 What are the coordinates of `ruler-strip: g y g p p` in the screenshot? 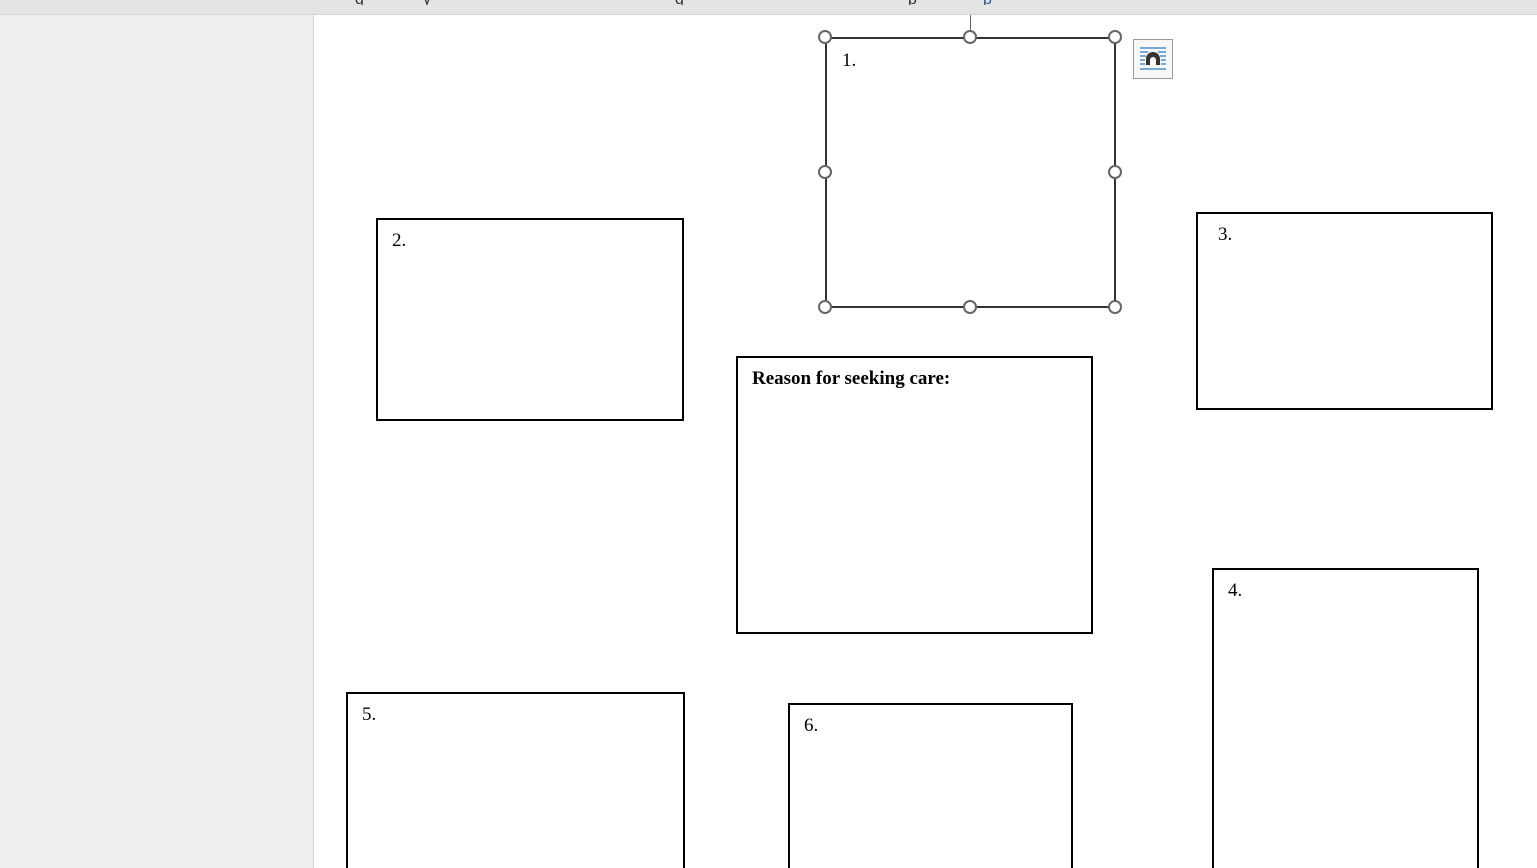 It's located at (768, 7).